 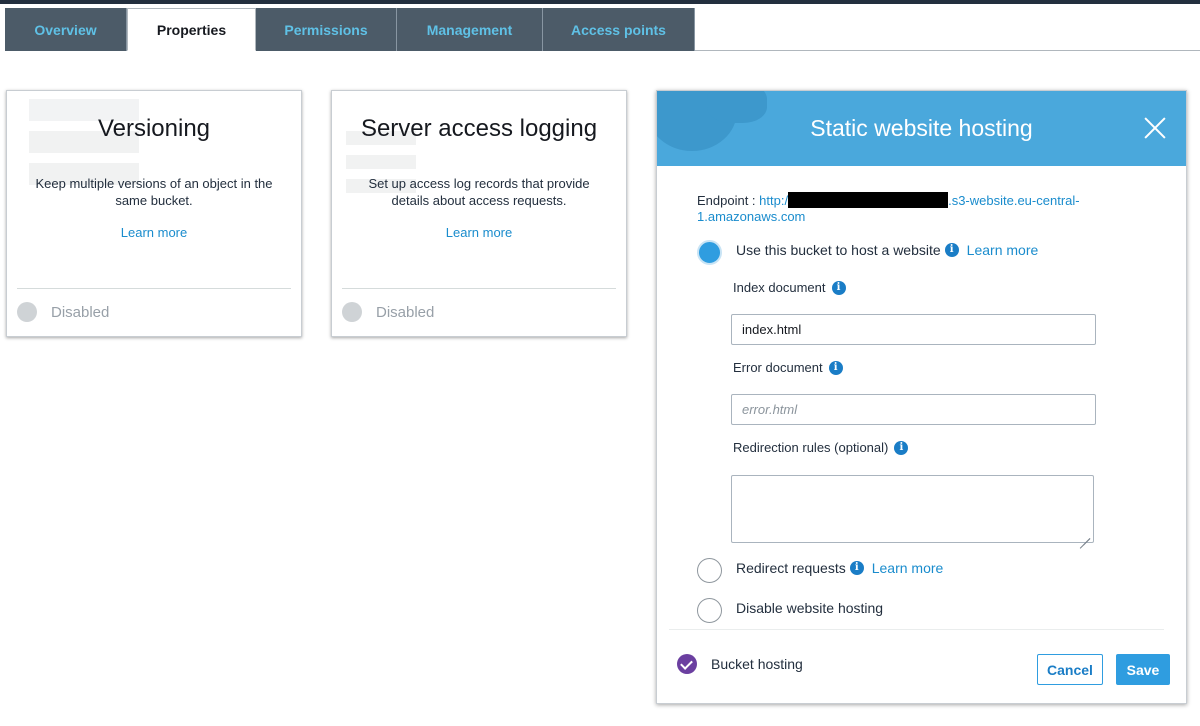 What do you see at coordinates (470, 29) in the screenshot?
I see `tab-management: Management` at bounding box center [470, 29].